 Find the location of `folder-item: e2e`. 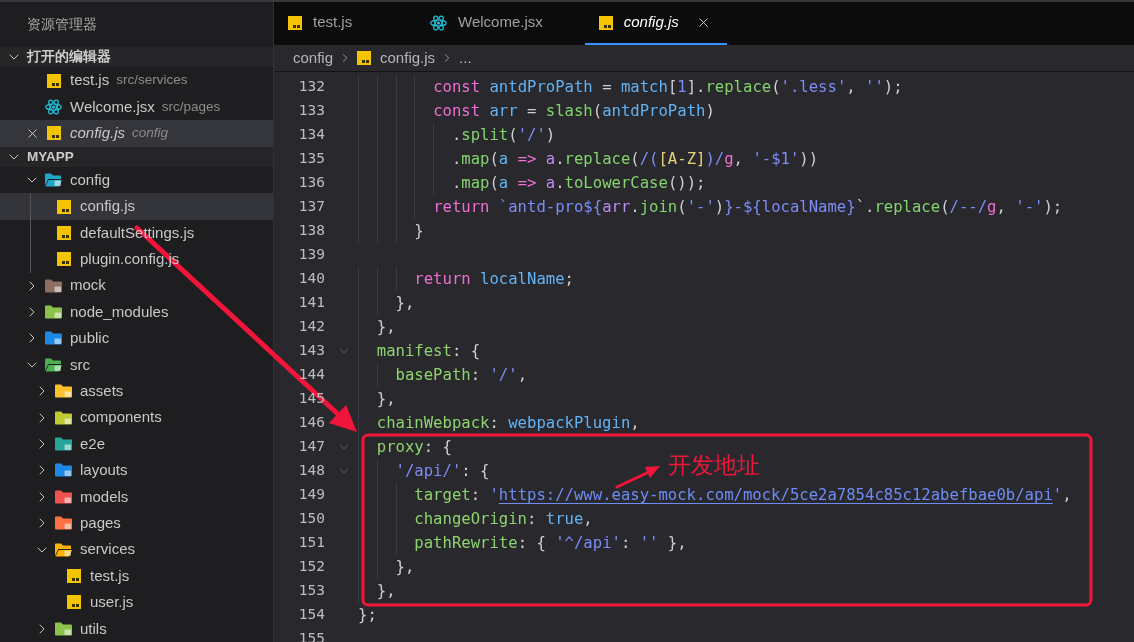

folder-item: e2e is located at coordinates (136, 444).